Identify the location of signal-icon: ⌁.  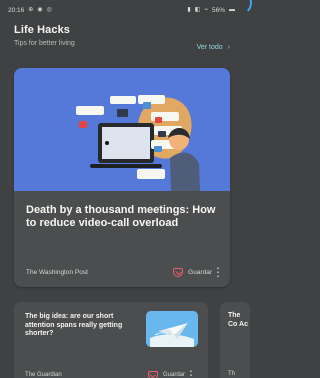
(206, 10).